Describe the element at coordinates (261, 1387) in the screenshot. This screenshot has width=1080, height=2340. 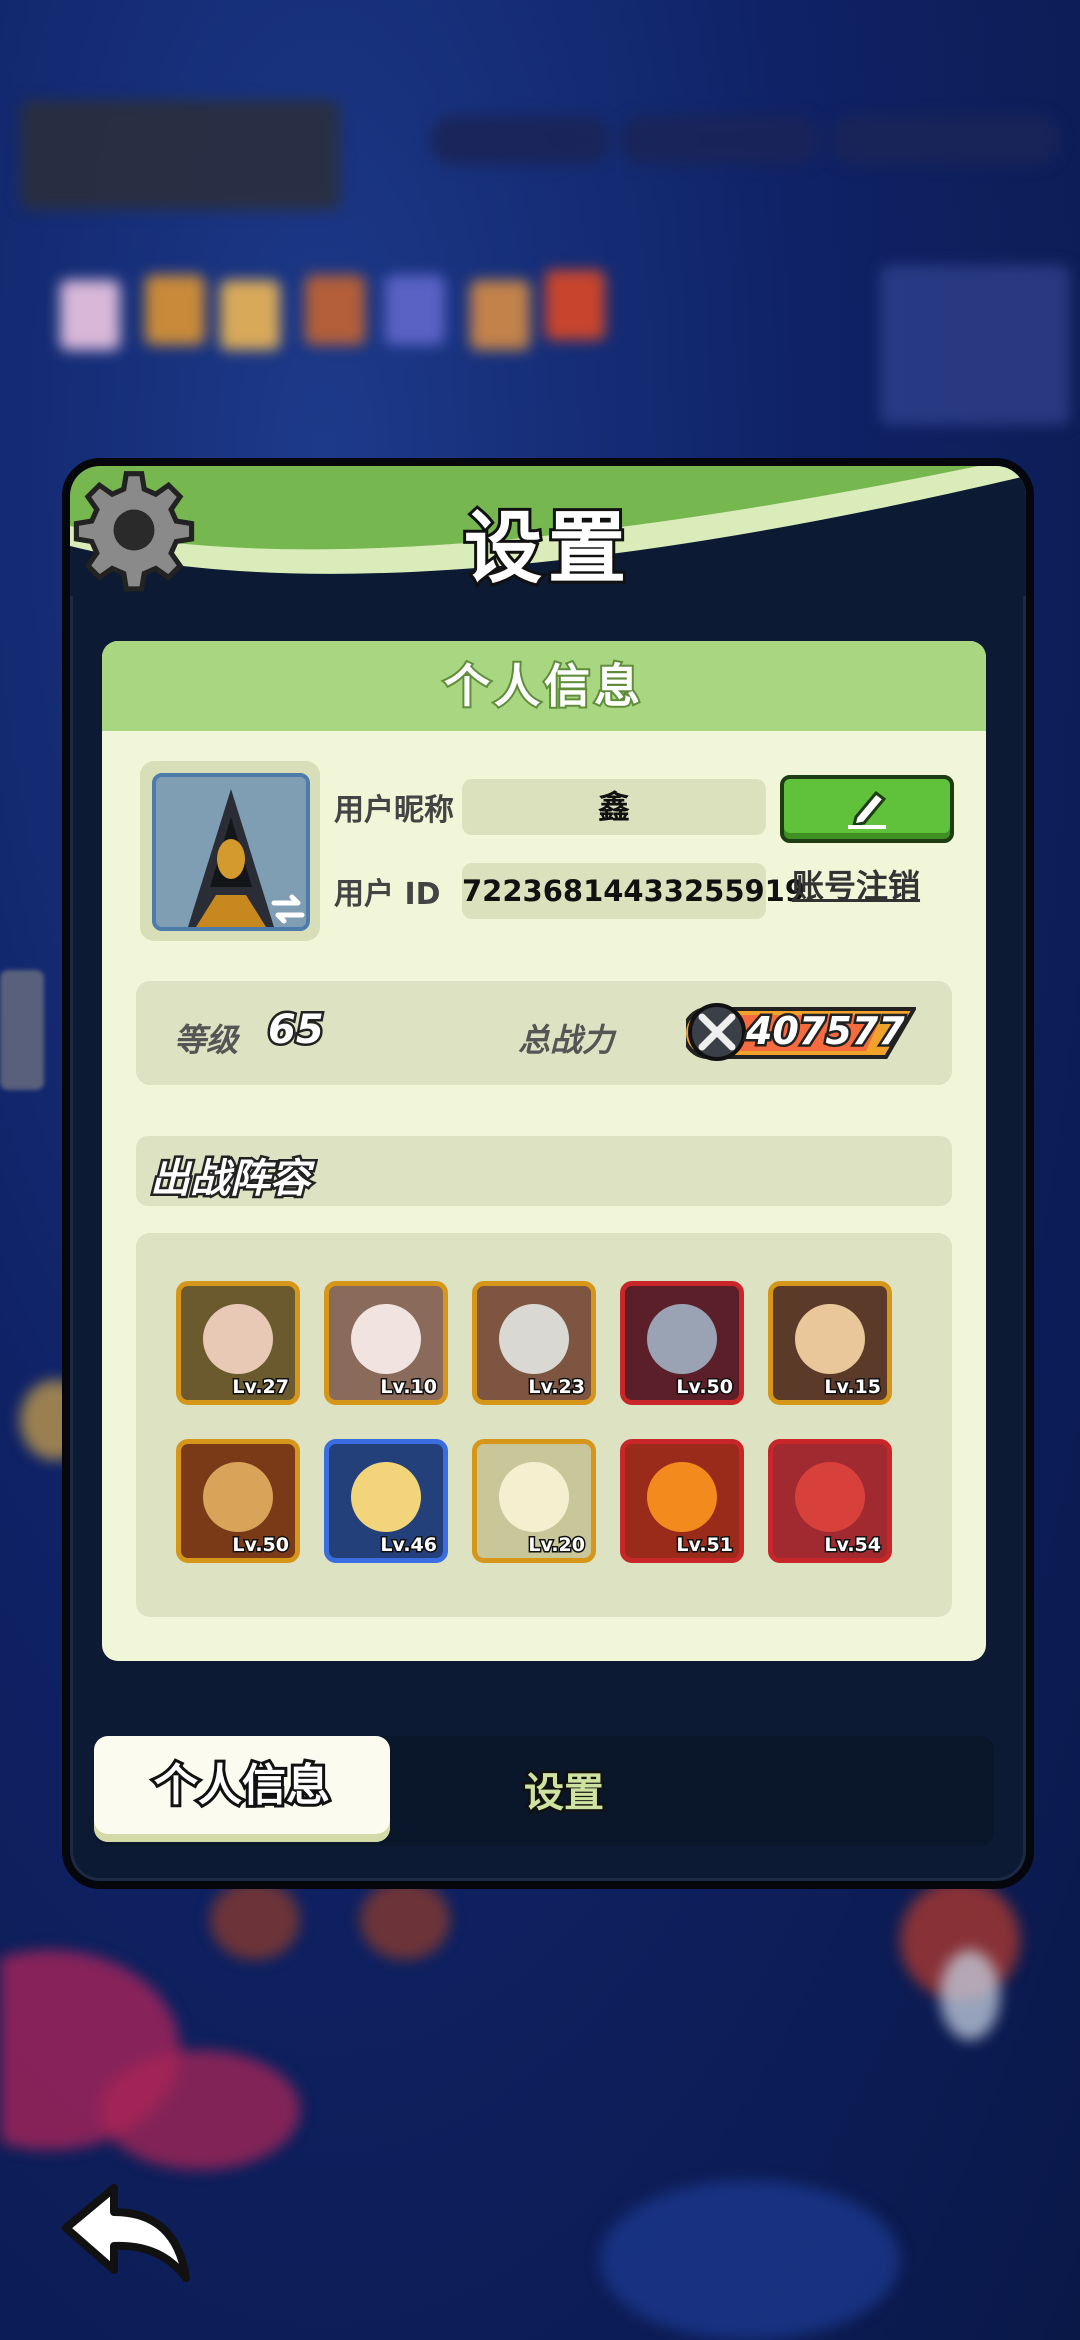
I see `hero-level: Lv.27` at that location.